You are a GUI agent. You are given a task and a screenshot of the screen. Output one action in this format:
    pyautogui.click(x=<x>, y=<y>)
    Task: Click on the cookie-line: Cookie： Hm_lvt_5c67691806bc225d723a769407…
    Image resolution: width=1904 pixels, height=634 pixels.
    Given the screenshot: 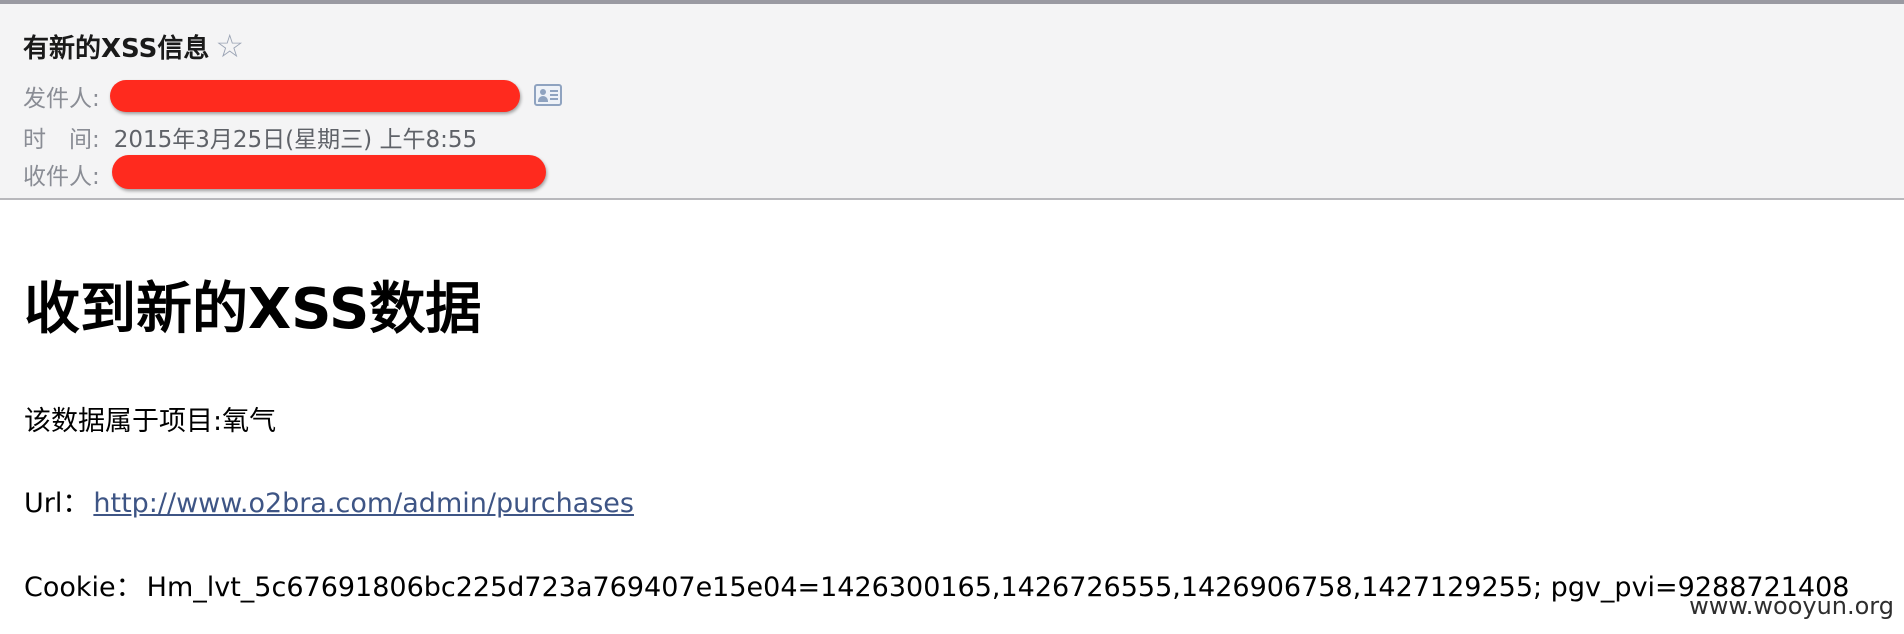 What is the action you would take?
    pyautogui.click(x=936, y=588)
    